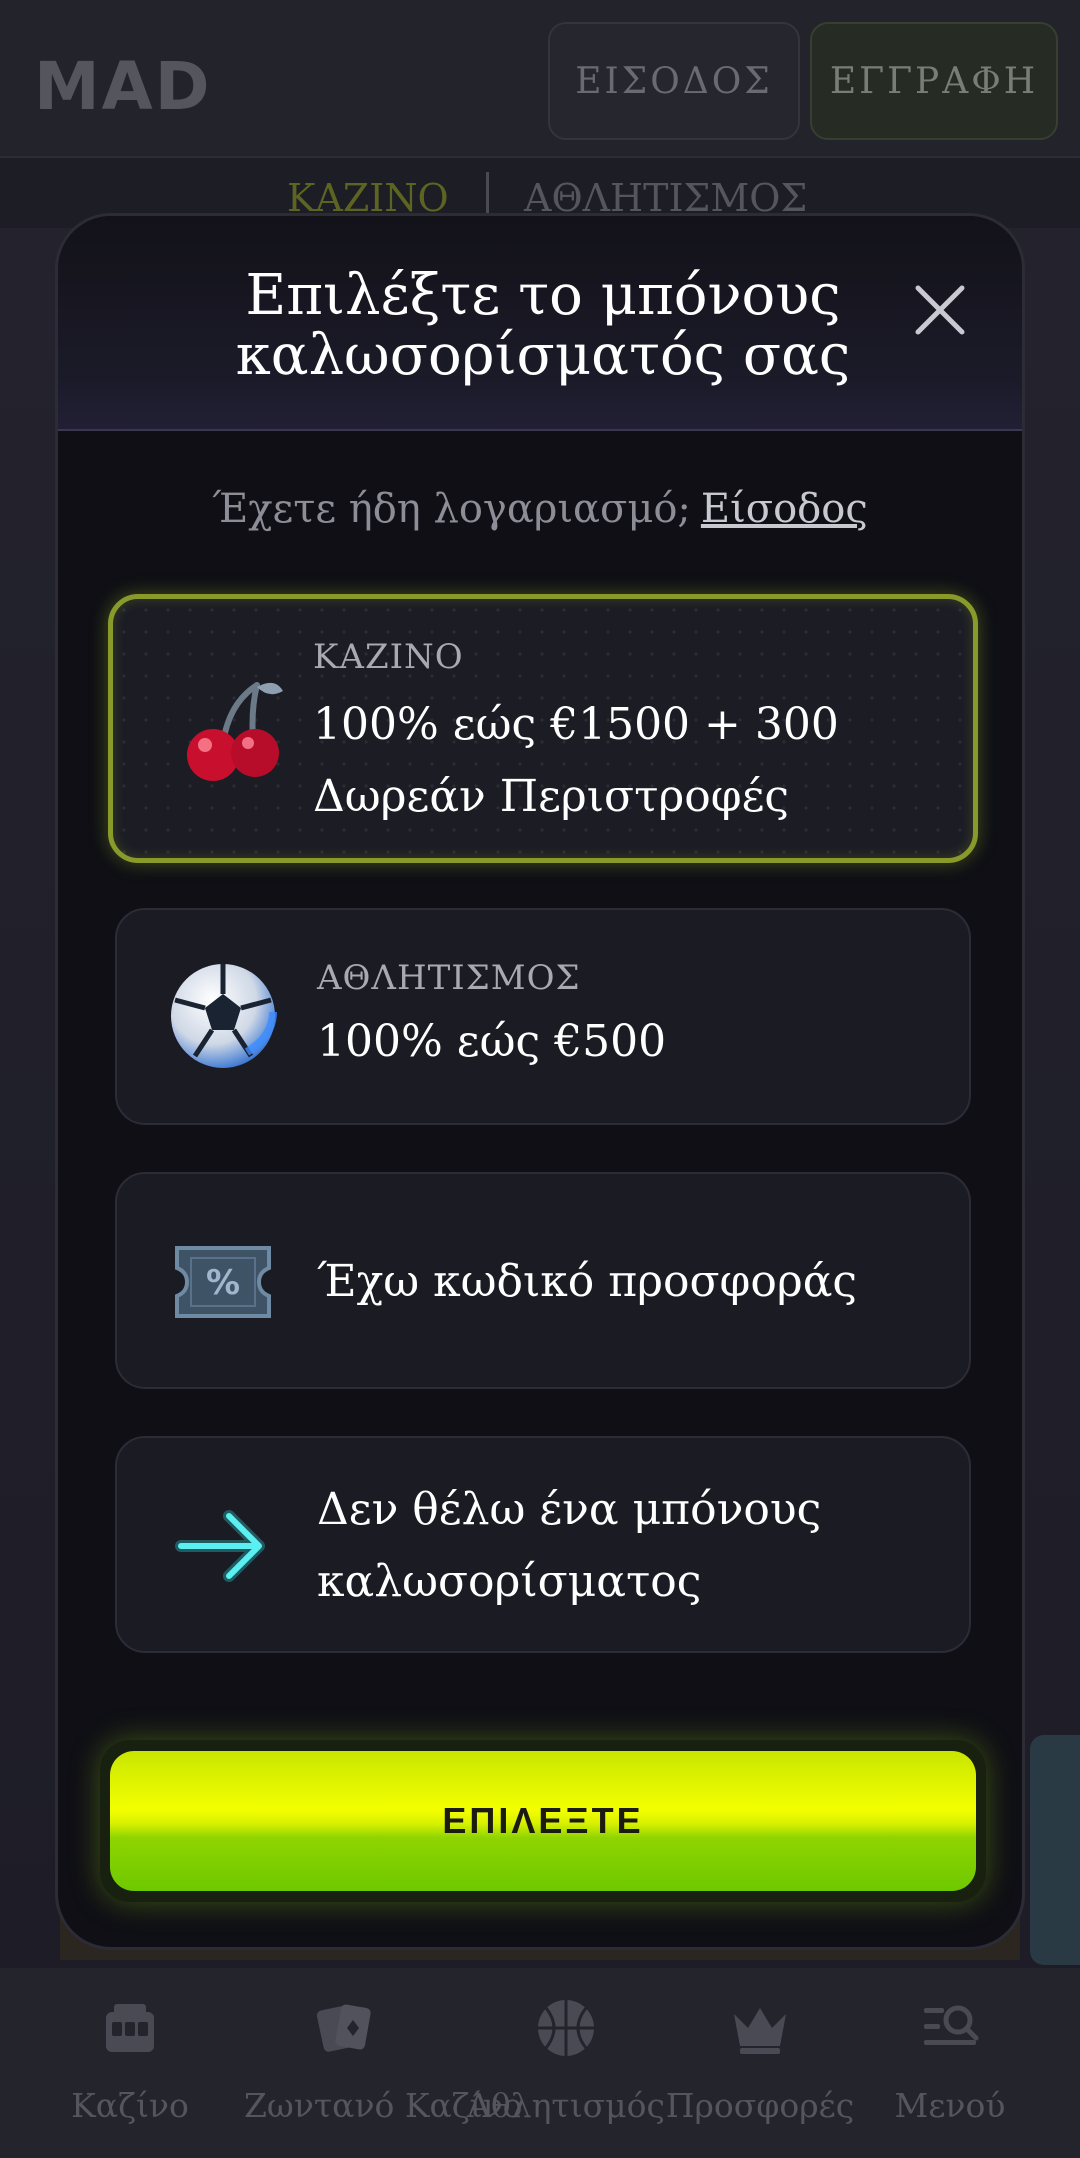  What do you see at coordinates (940, 310) in the screenshot?
I see `close-icon` at bounding box center [940, 310].